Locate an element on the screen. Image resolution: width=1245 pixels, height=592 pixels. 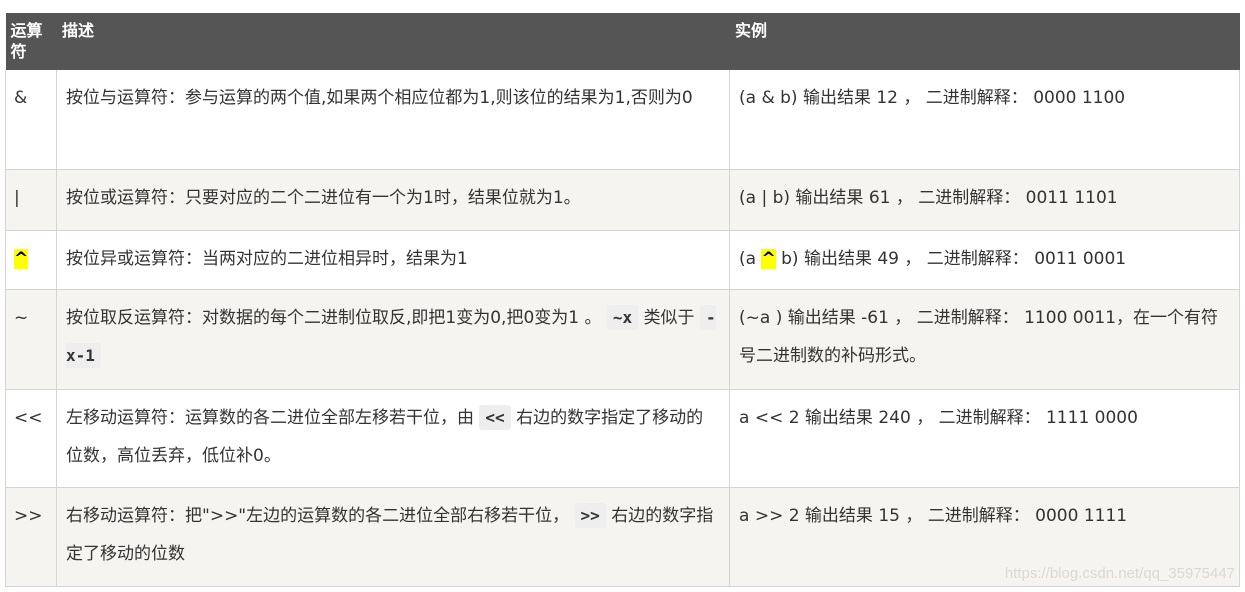
description-cell: 按位与运算符：参与运算的两个值,如果两个相应位都为1,则该位的结果为1,否则为0 is located at coordinates (393, 120).